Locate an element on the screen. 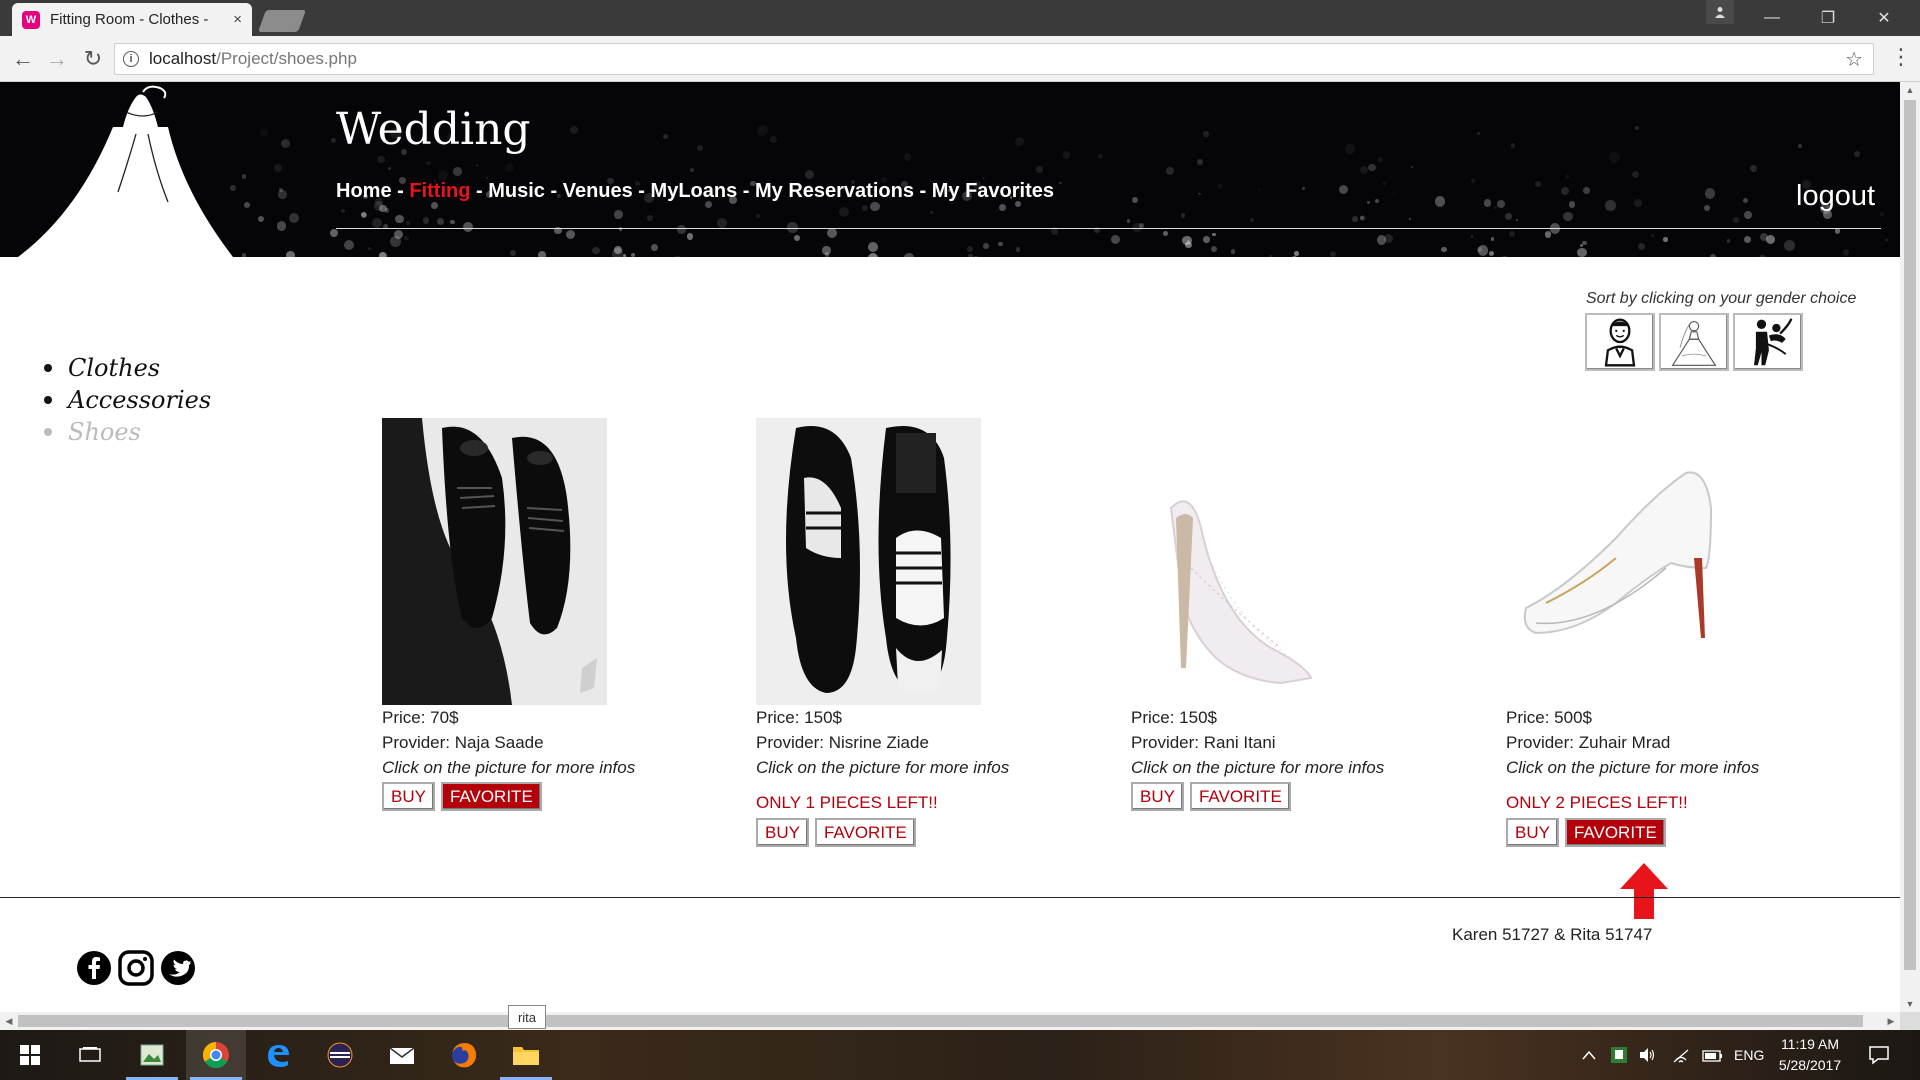 This screenshot has width=1920, height=1080. site-title: Wedding is located at coordinates (433, 129).